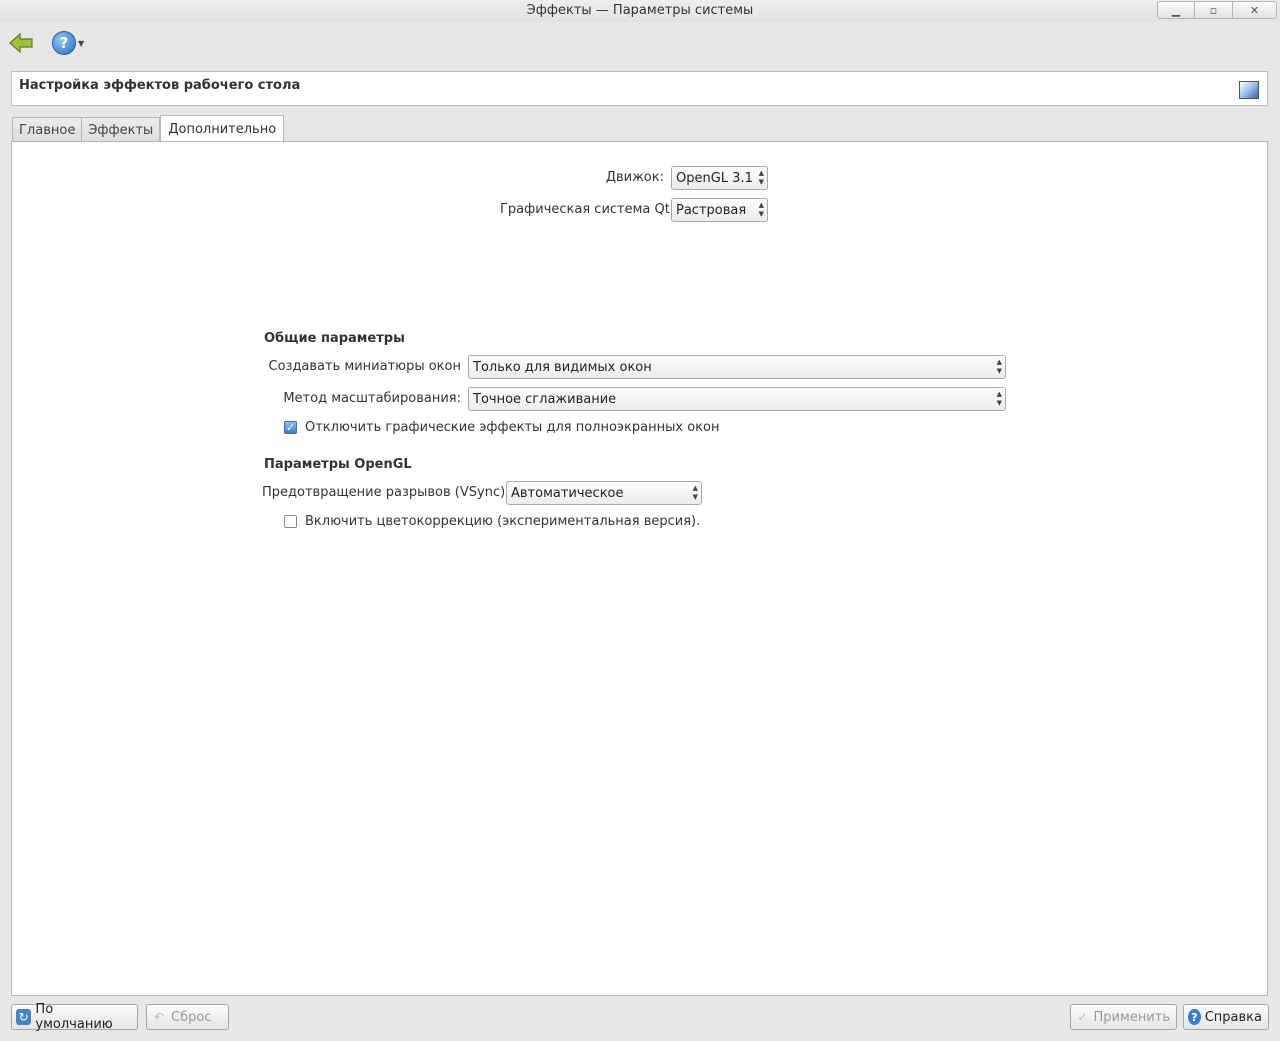 The image size is (1280, 1041). What do you see at coordinates (47, 129) in the screenshot?
I see `tab-general: Главное` at bounding box center [47, 129].